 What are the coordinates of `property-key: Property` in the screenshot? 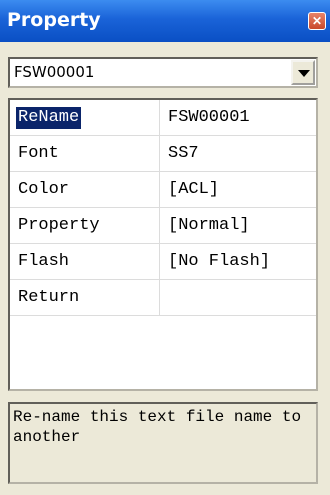 It's located at (85, 225).